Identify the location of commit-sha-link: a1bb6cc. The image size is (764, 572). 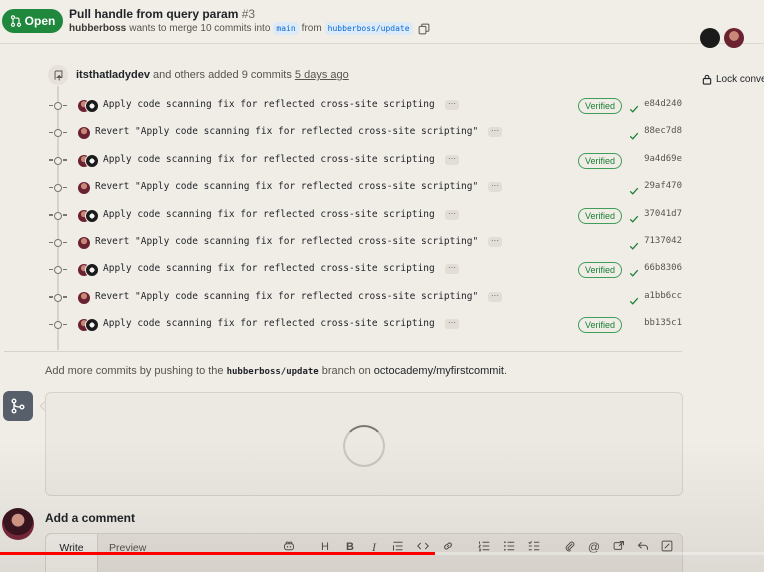
(663, 296).